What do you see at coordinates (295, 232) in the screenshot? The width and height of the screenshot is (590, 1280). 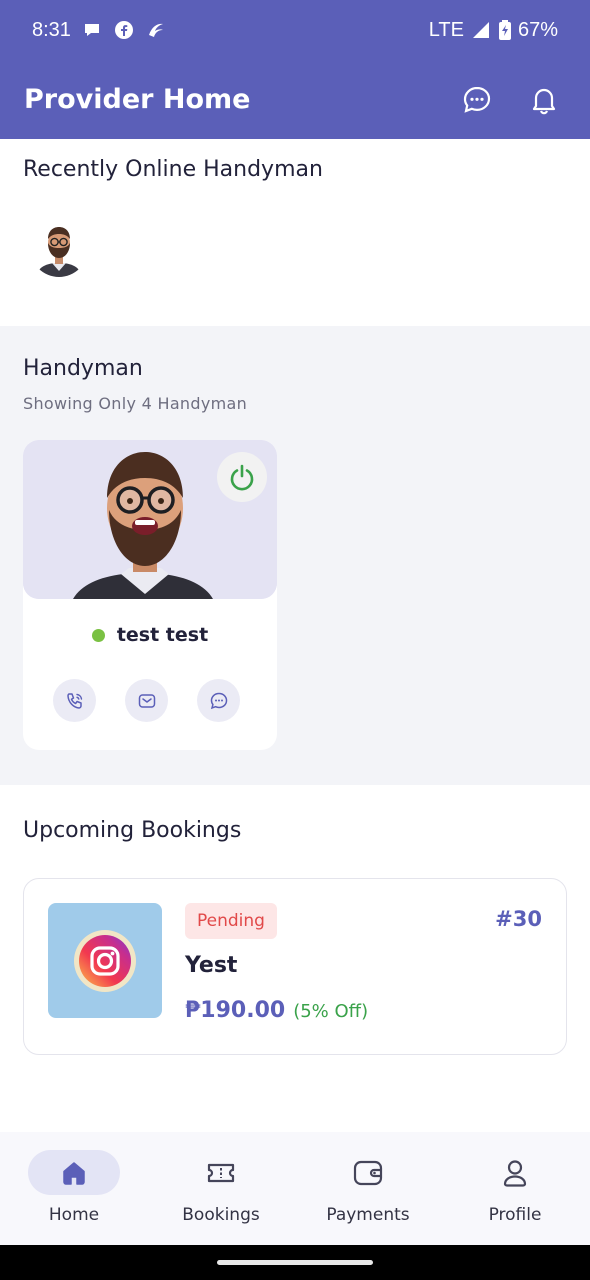 I see `recently-online-section: Recently Online Handyman` at bounding box center [295, 232].